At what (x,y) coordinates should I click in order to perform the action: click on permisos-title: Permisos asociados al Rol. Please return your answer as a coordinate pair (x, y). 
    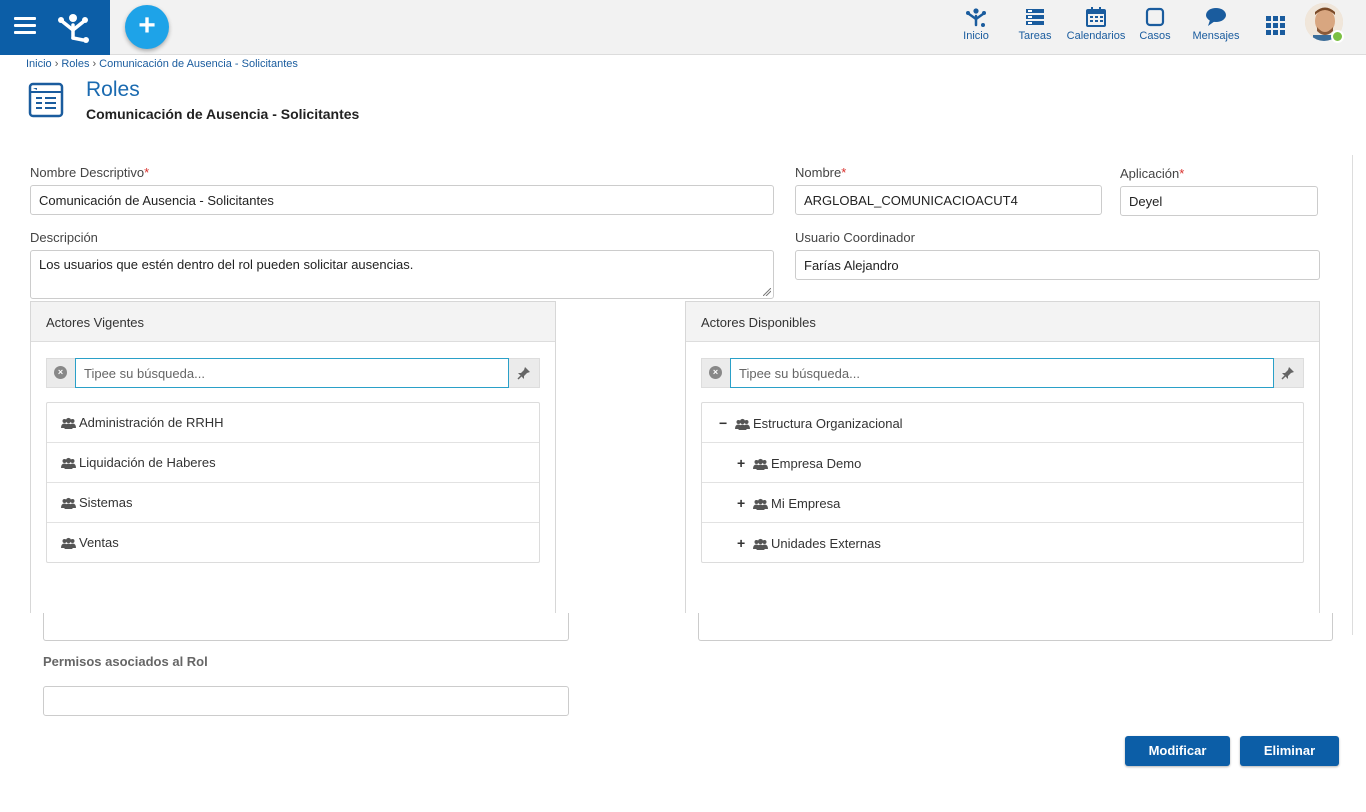
    Looking at the image, I should click on (125, 661).